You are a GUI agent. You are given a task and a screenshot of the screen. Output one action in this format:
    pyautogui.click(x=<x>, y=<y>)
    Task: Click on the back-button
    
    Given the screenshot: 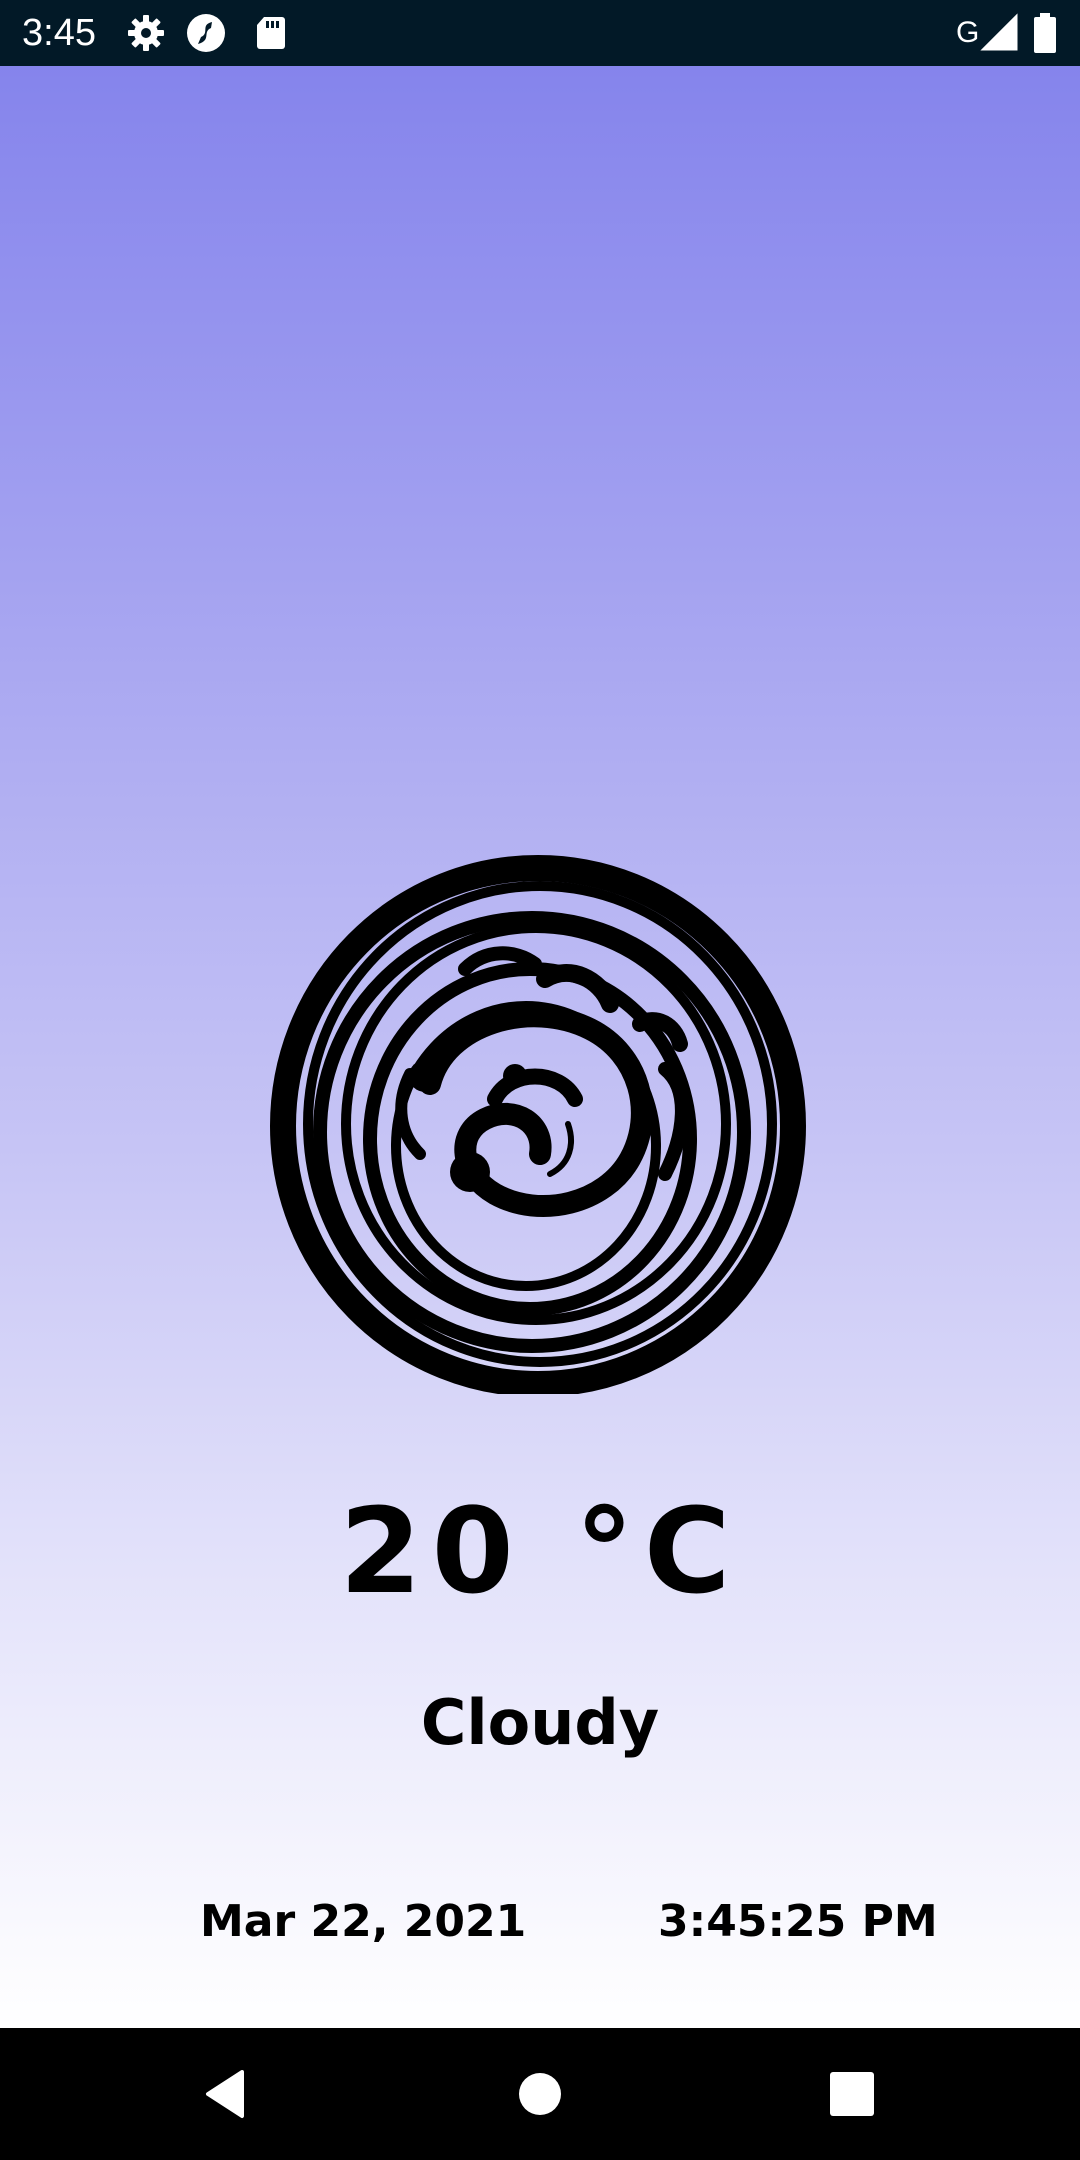 What is the action you would take?
    pyautogui.click(x=226, y=2094)
    